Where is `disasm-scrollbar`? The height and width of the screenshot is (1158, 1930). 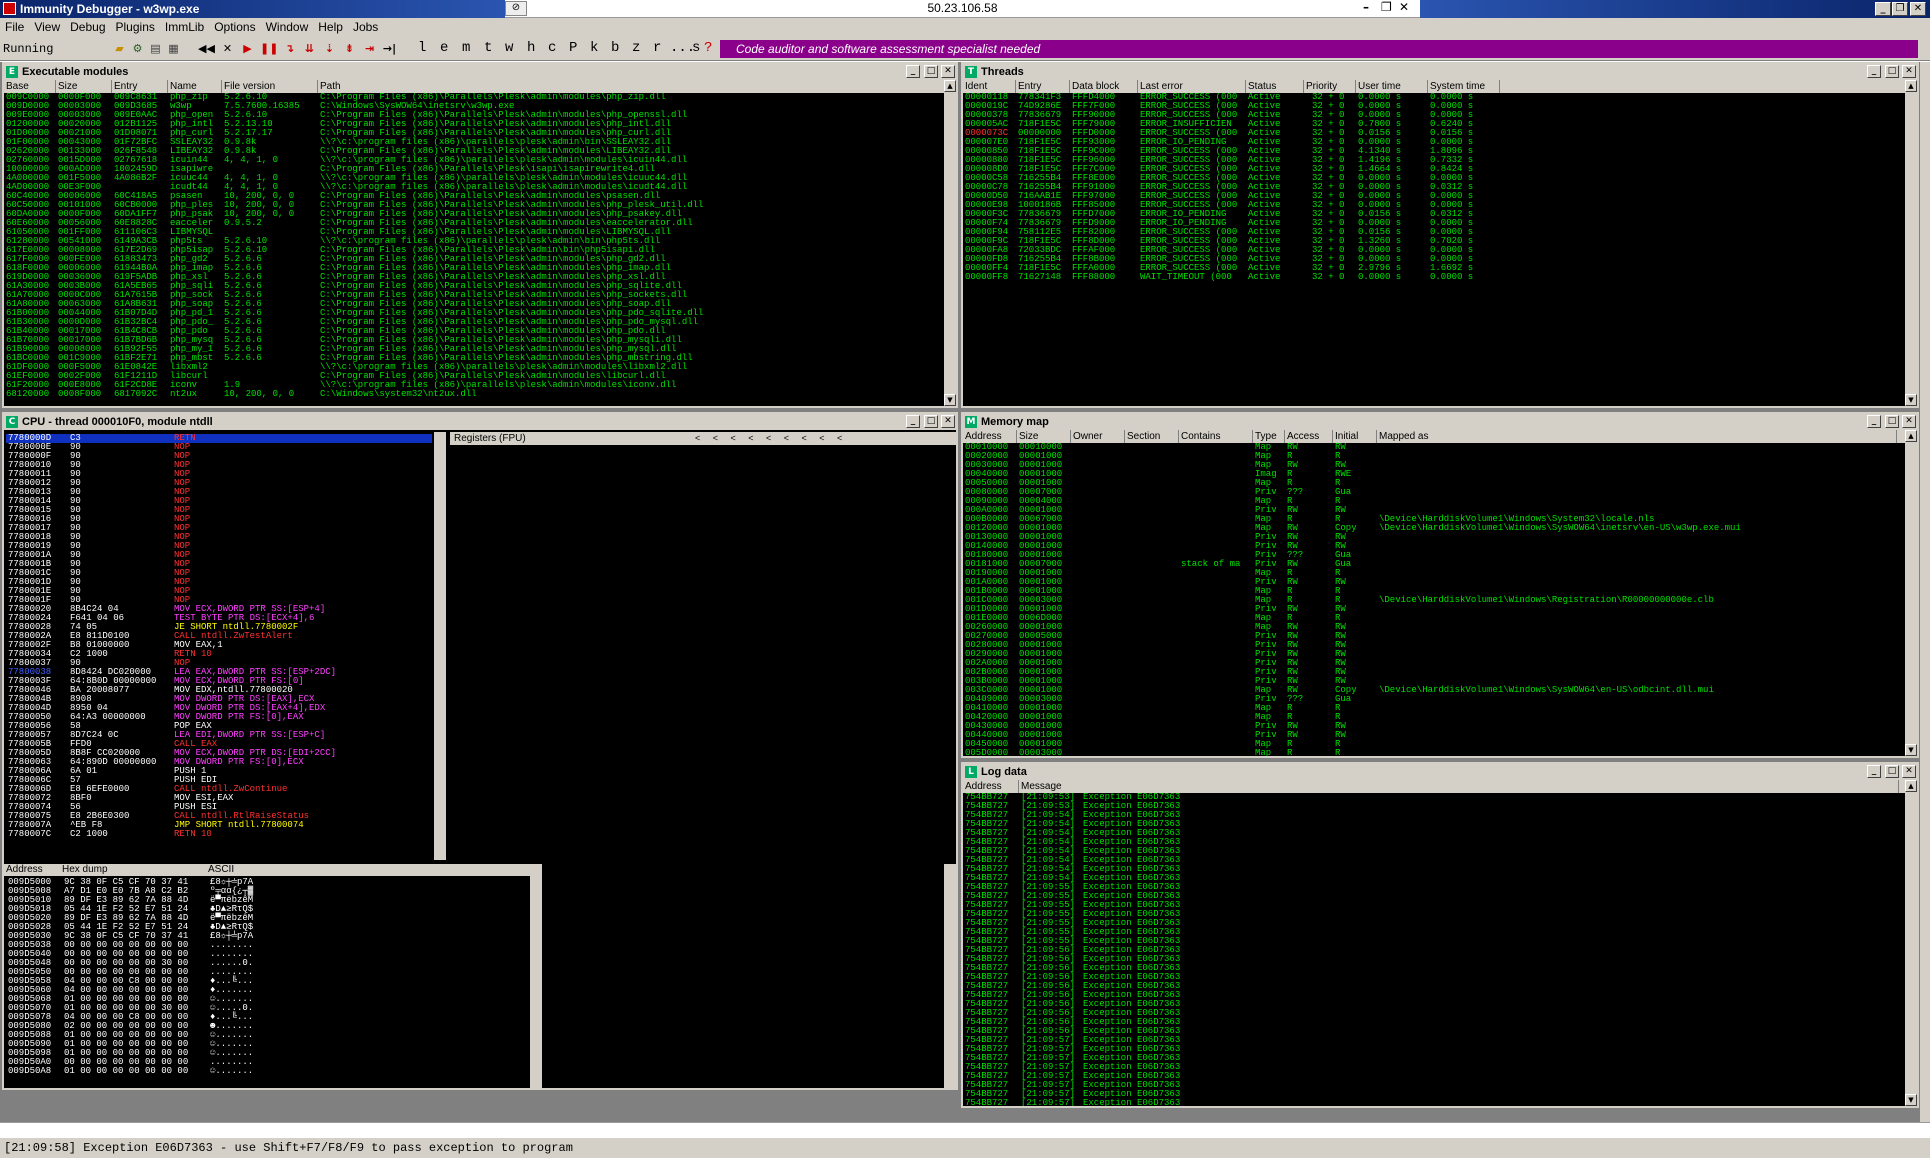
disasm-scrollbar is located at coordinates (440, 646).